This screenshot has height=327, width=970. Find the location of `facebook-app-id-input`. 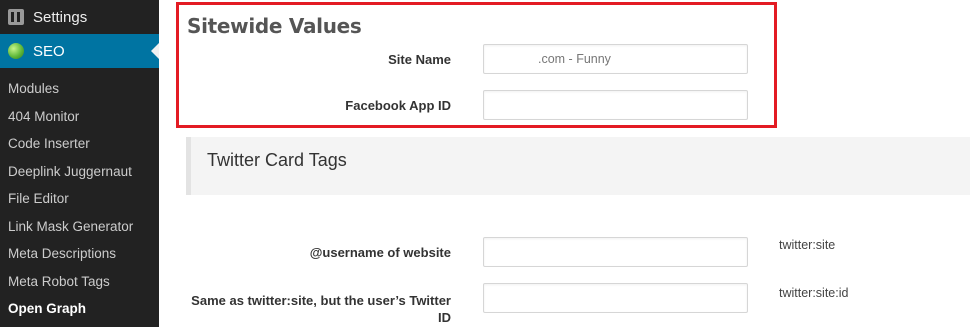

facebook-app-id-input is located at coordinates (615, 105).